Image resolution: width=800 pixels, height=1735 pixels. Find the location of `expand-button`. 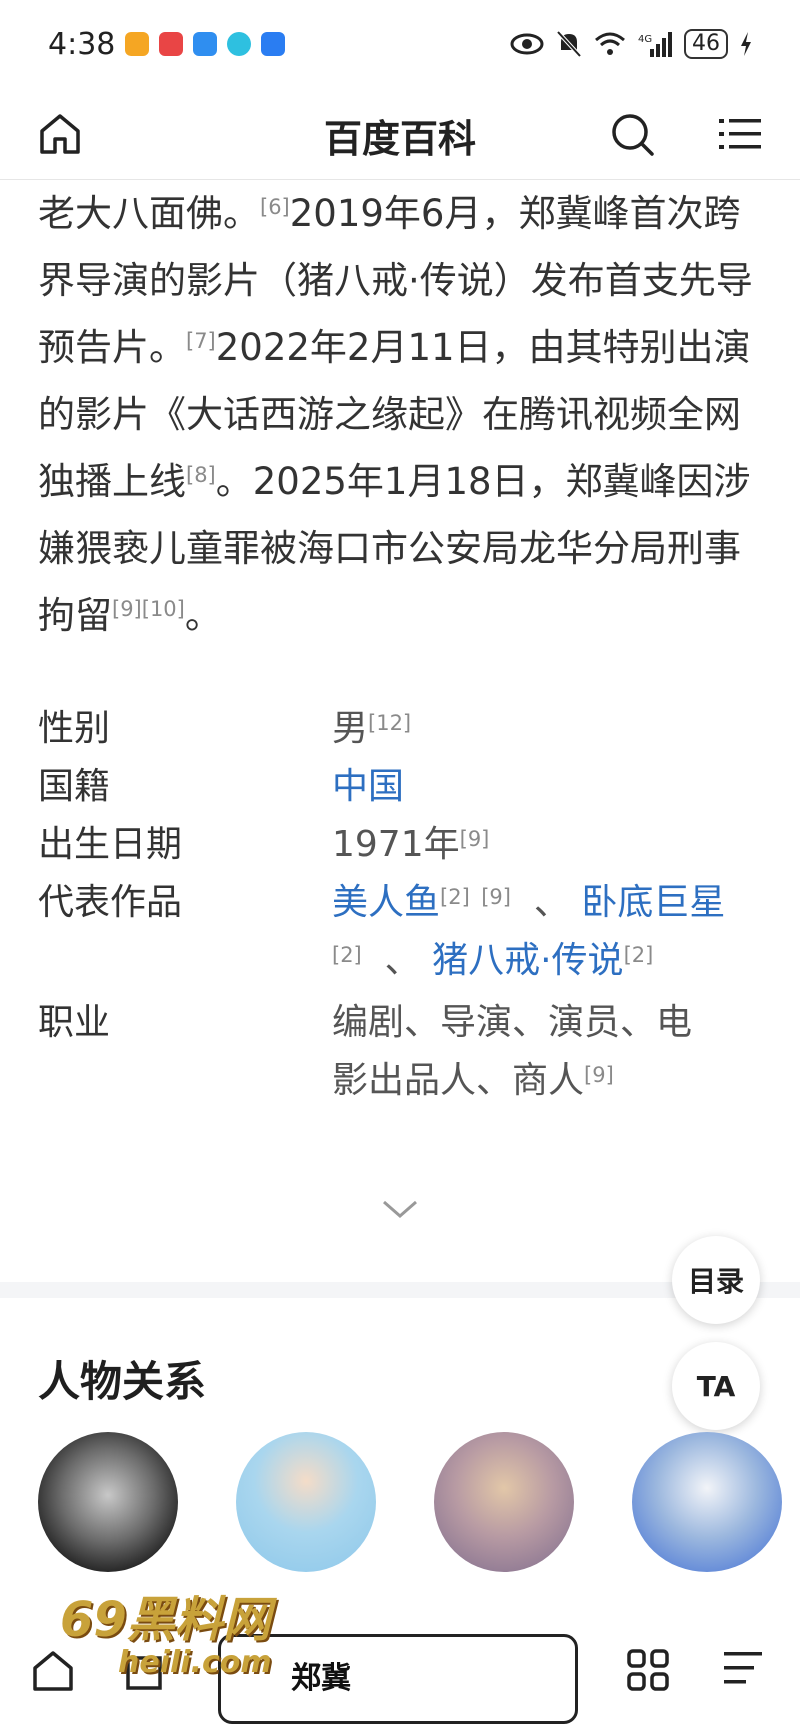

expand-button is located at coordinates (400, 1211).